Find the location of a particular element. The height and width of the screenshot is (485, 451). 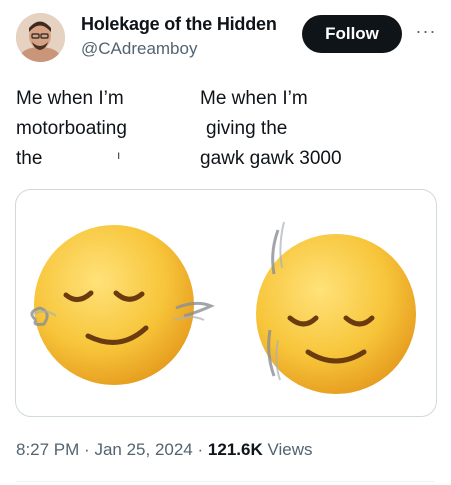

author-display-name: Holekage of the Hidden is located at coordinates (179, 24).